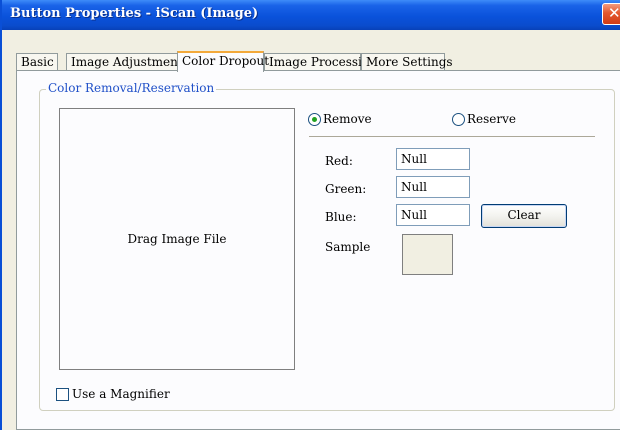  Describe the element at coordinates (458, 119) in the screenshot. I see `reserve-radio` at that location.